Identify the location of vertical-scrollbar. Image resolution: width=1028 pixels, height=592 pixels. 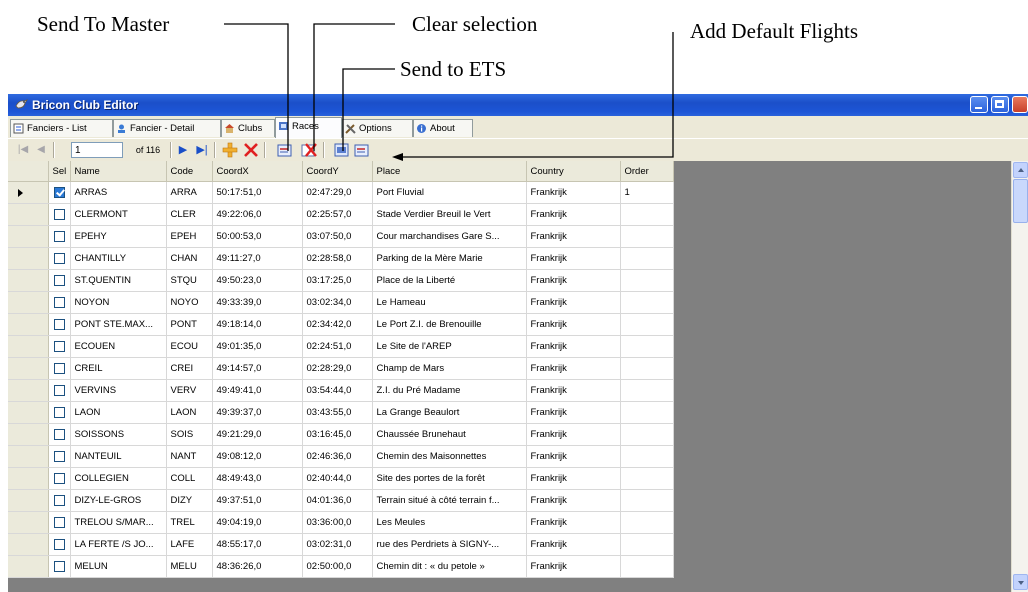
(1019, 376).